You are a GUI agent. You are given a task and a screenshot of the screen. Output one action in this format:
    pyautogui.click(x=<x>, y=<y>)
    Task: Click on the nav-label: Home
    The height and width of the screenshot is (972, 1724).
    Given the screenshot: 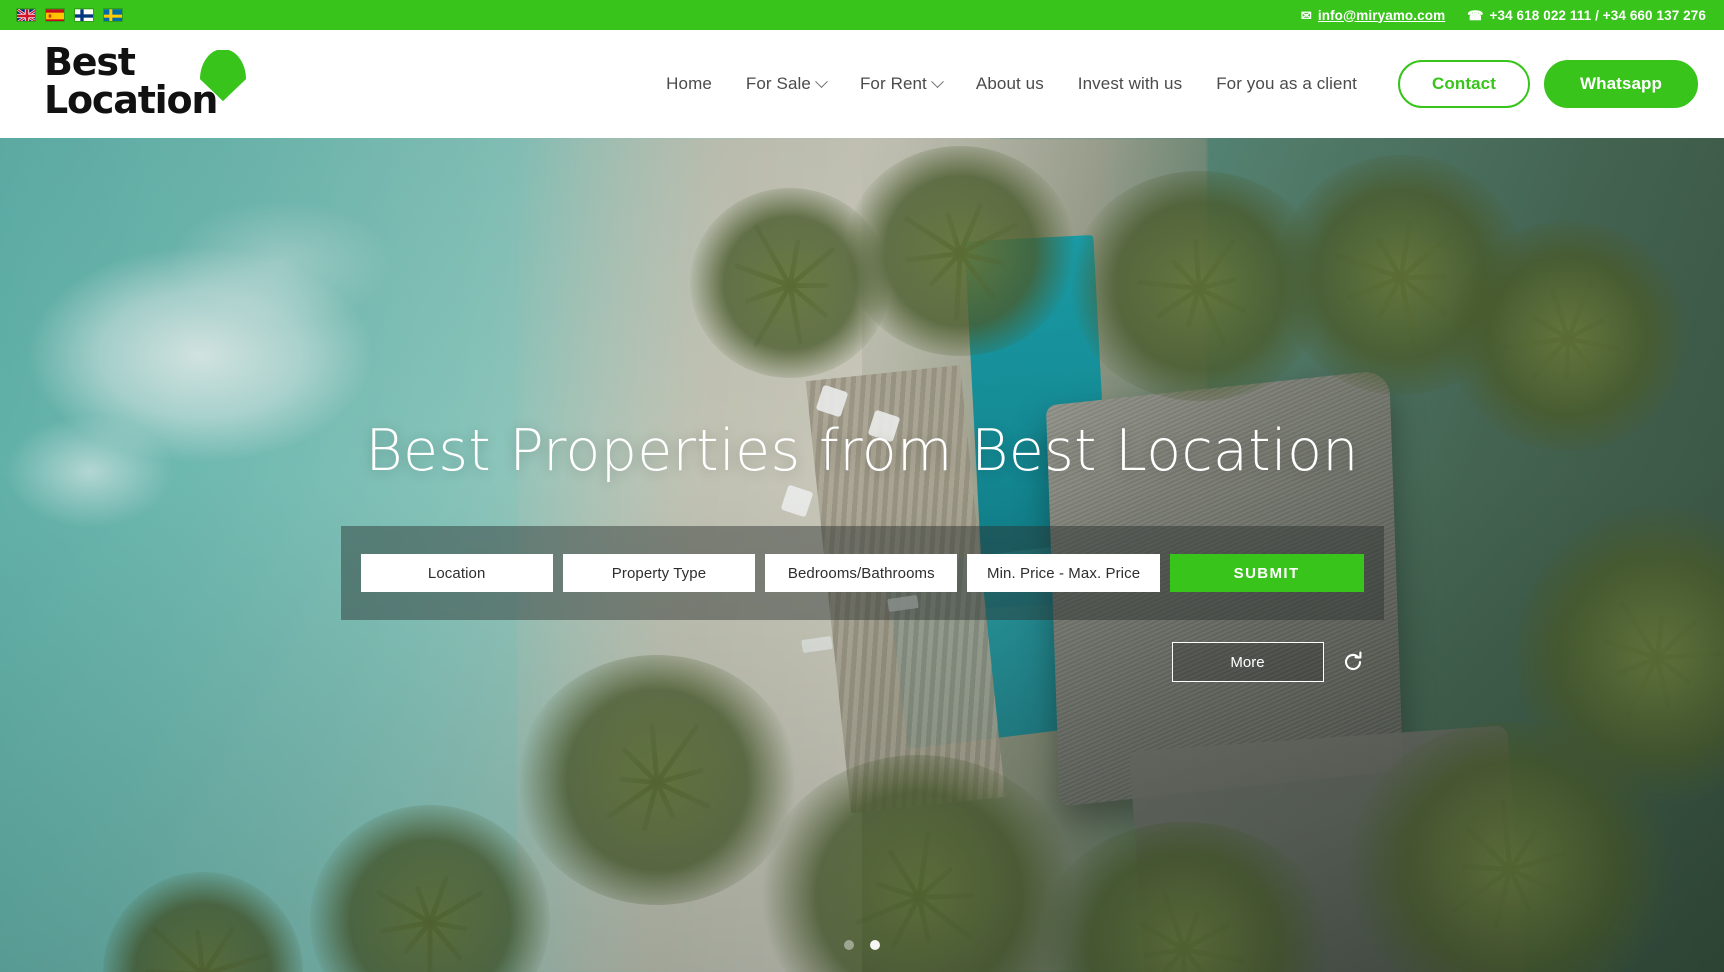 What is the action you would take?
    pyautogui.click(x=689, y=83)
    